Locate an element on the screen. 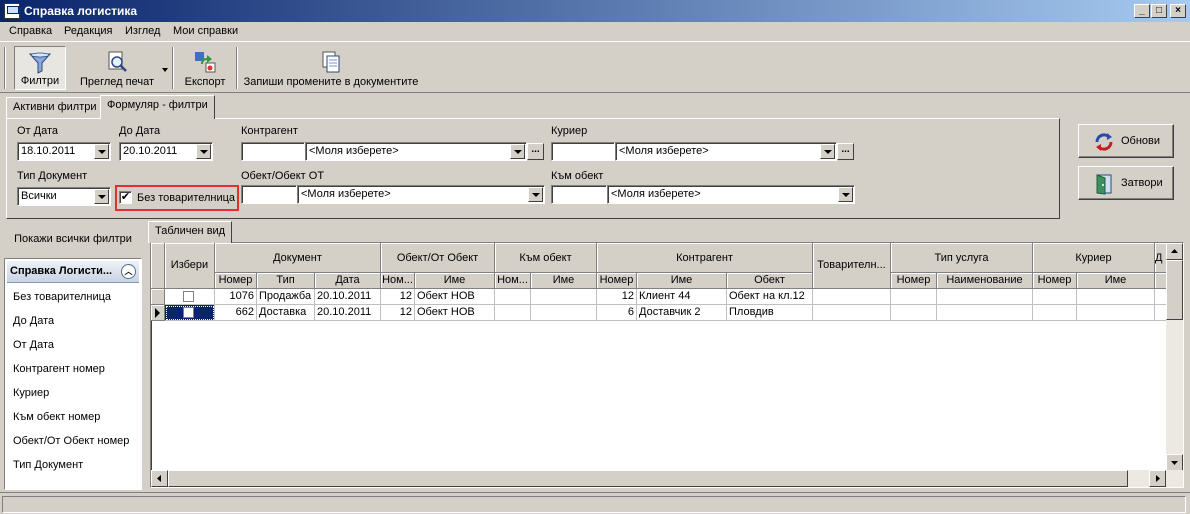  courier-label: Куриер is located at coordinates (569, 131).